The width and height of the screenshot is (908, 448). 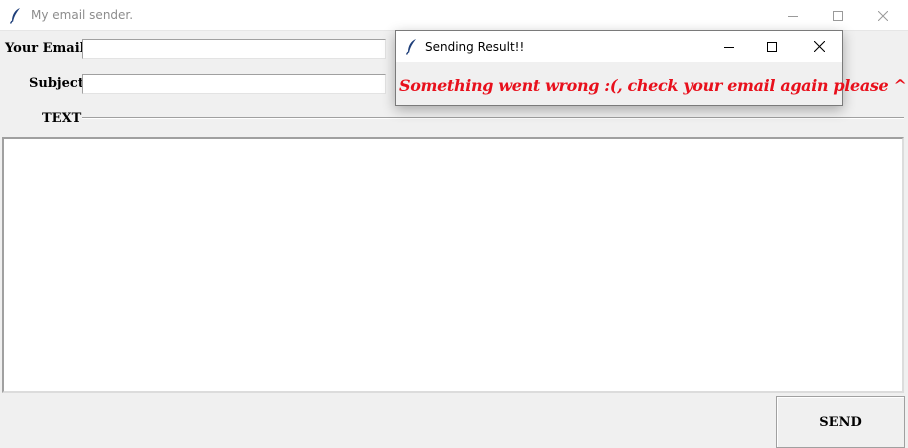 I want to click on dialog-maximize-button, so click(x=772, y=46).